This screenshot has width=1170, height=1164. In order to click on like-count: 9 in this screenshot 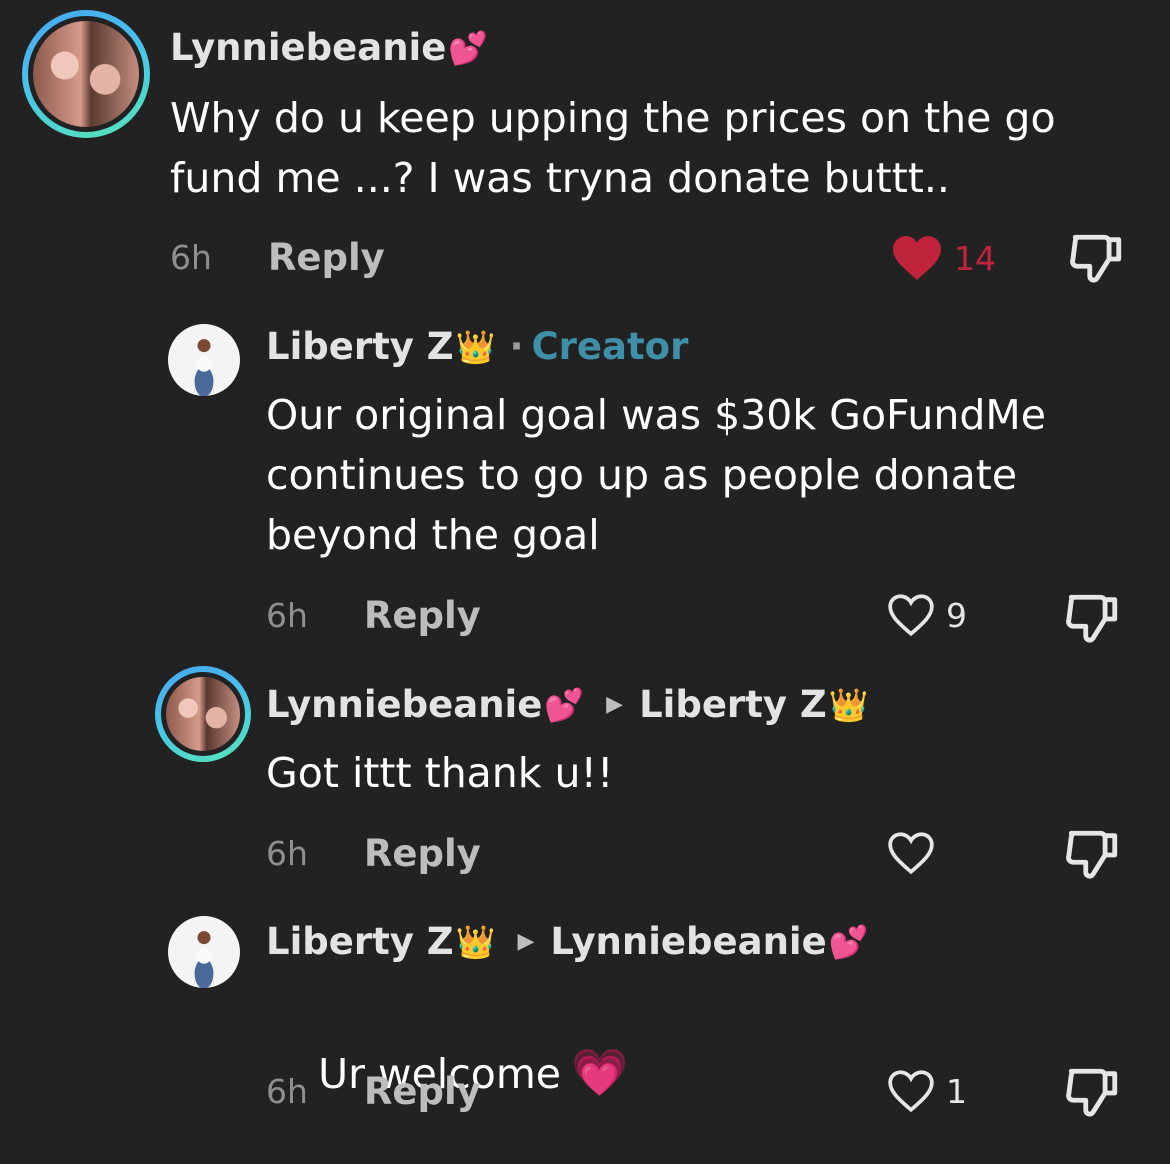, I will do `click(956, 615)`.